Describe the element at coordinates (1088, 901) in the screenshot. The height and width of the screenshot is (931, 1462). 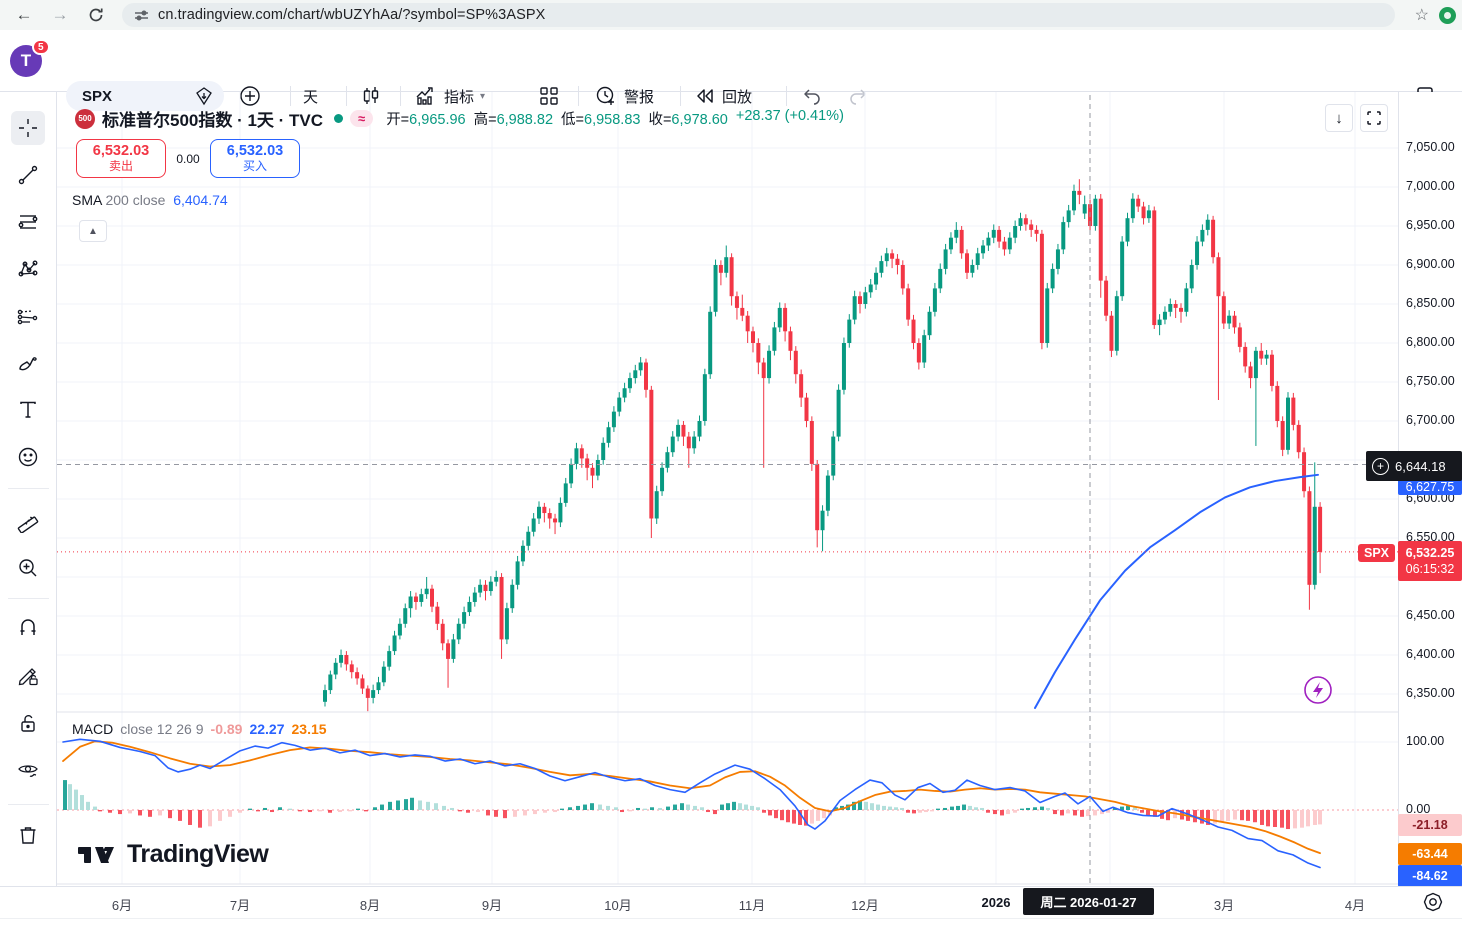
I see `crosshair-date-tooltip: 周二 2026-01-27` at that location.